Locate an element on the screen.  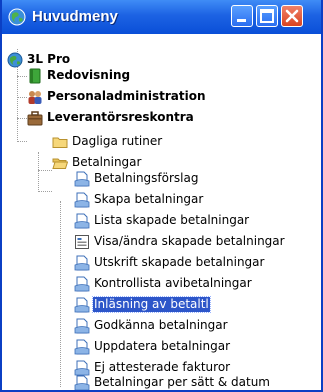
briefcase-icon is located at coordinates (35, 118).